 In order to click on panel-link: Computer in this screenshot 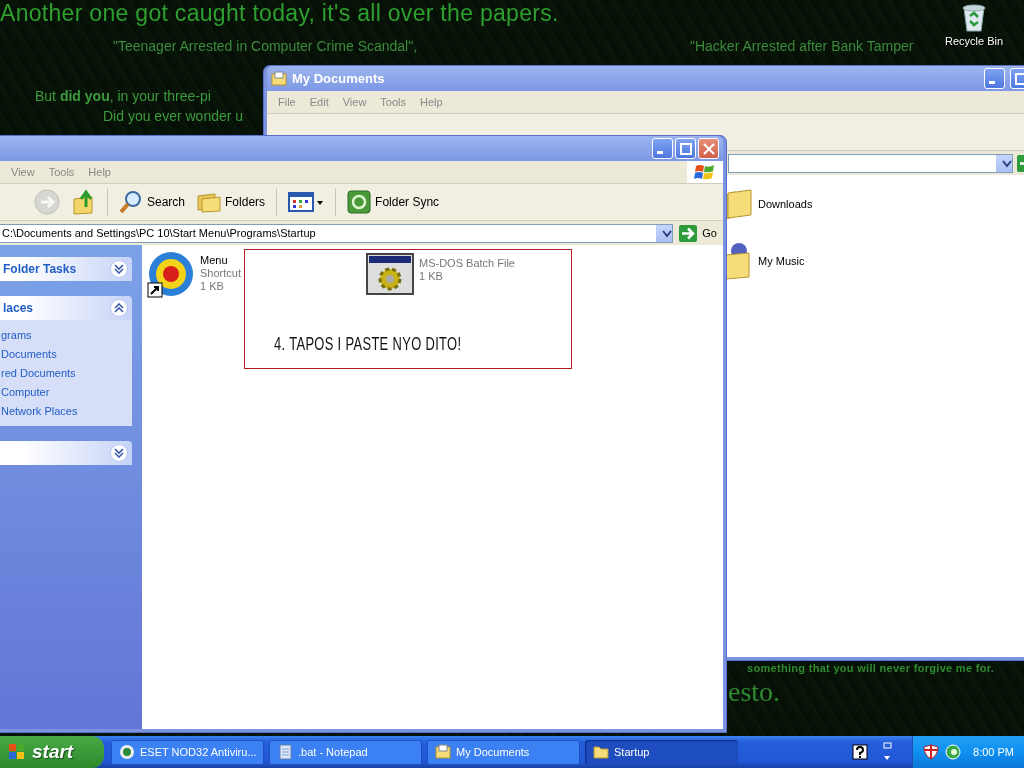, I will do `click(66, 392)`.